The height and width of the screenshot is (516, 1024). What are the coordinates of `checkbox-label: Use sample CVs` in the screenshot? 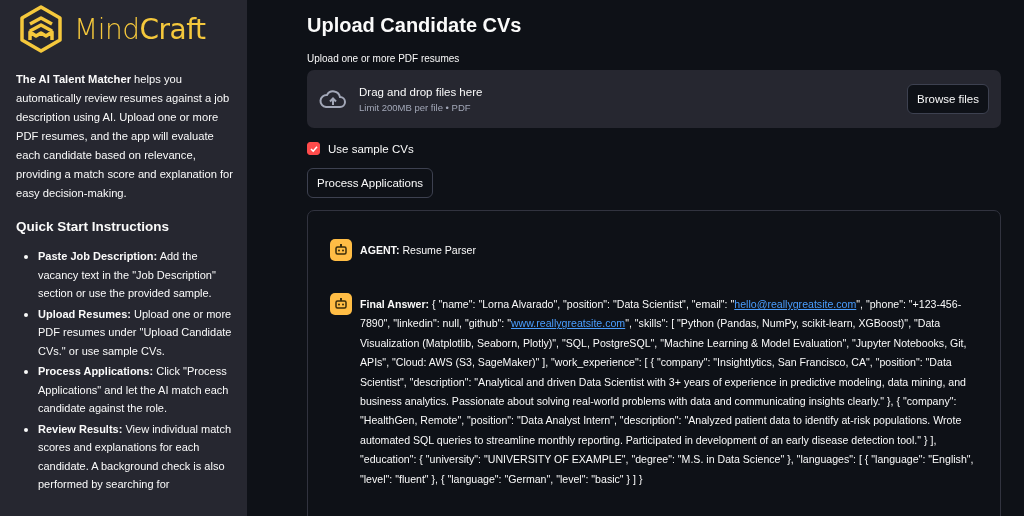 It's located at (371, 148).